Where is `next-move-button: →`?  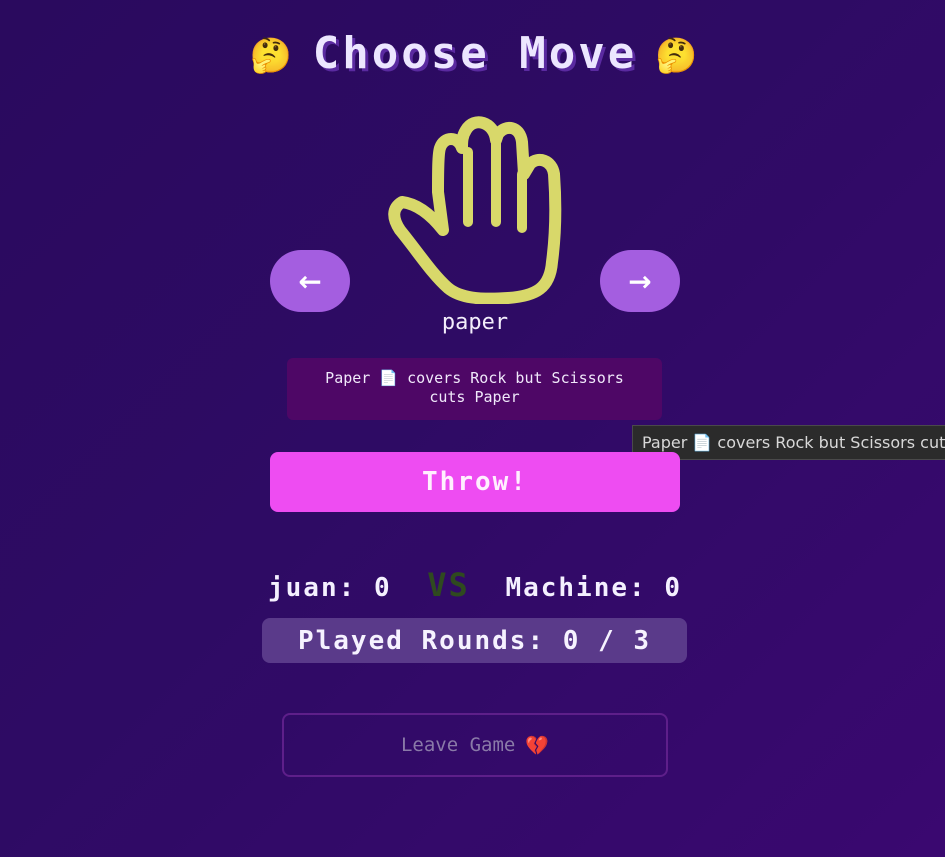 next-move-button: → is located at coordinates (640, 281).